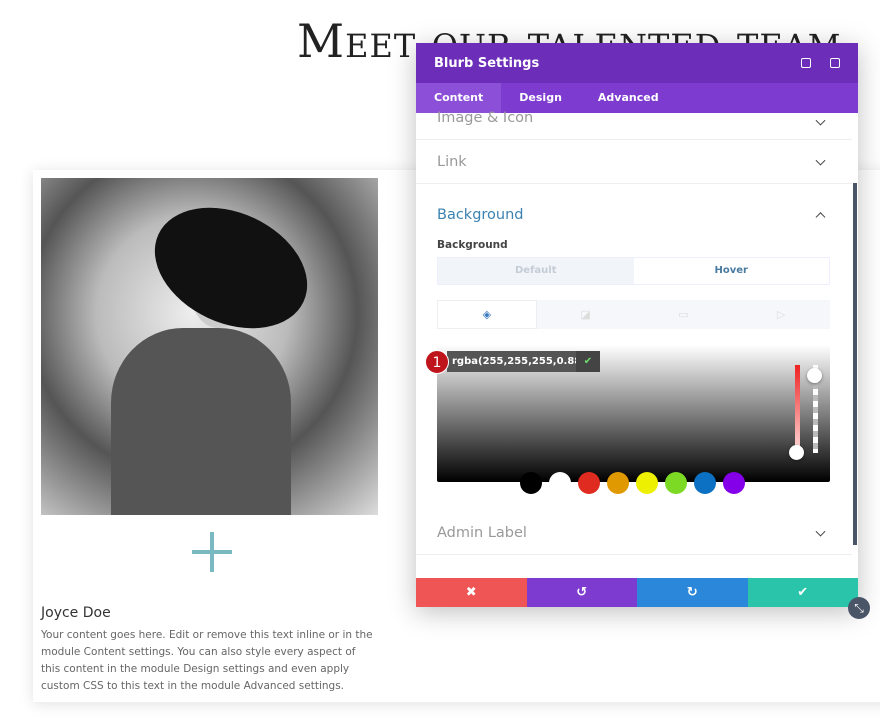  Describe the element at coordinates (692, 592) in the screenshot. I see `redo-button: ↻` at that location.